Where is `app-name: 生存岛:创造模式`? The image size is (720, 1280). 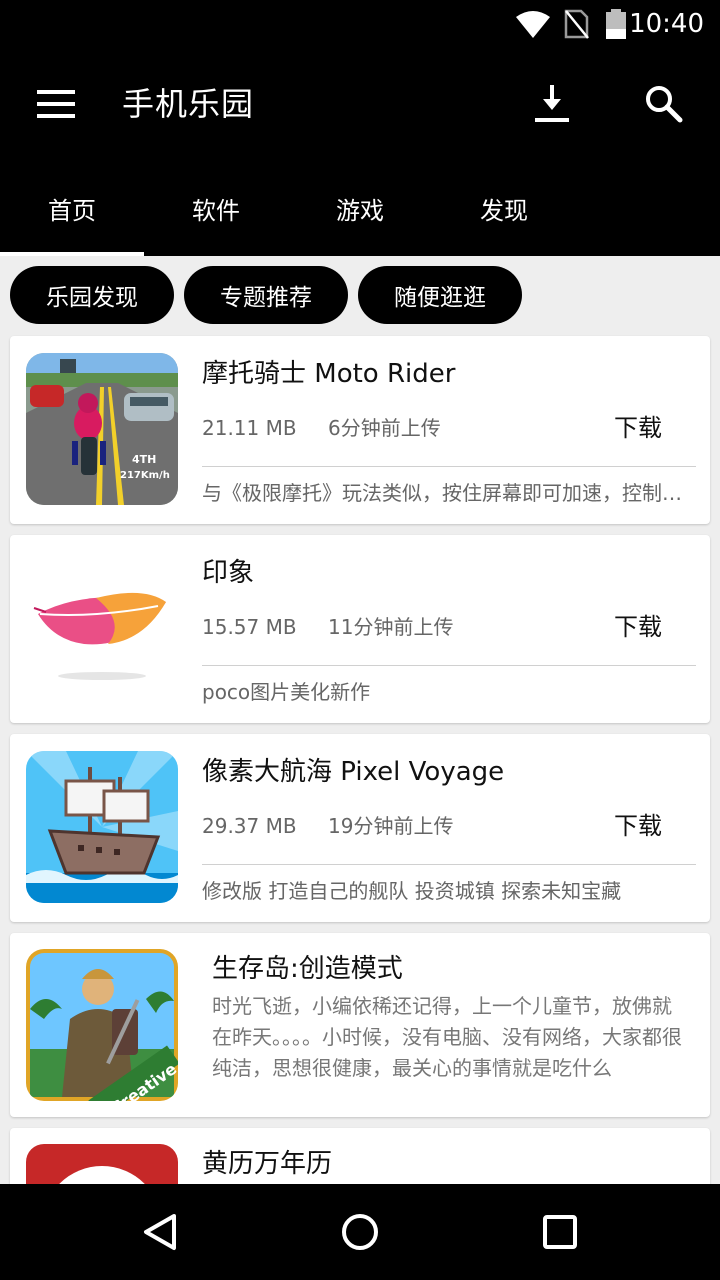 app-name: 生存岛:创造模式 is located at coordinates (307, 969).